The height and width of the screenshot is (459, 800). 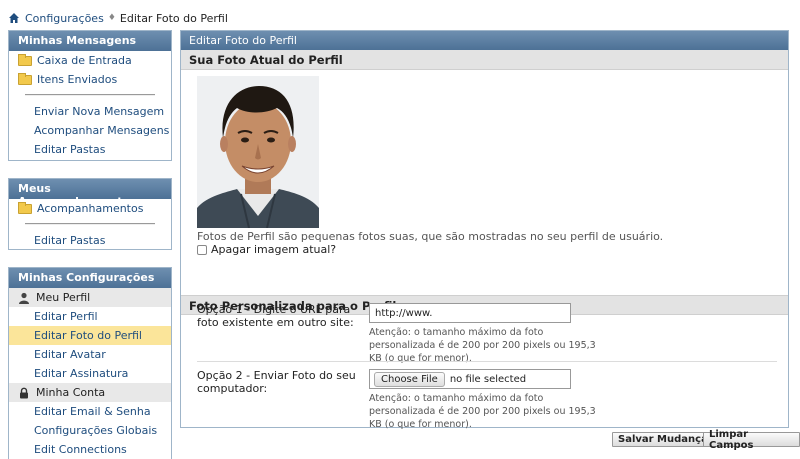 What do you see at coordinates (90, 278) in the screenshot?
I see `settings-block-title: Minhas Configurações` at bounding box center [90, 278].